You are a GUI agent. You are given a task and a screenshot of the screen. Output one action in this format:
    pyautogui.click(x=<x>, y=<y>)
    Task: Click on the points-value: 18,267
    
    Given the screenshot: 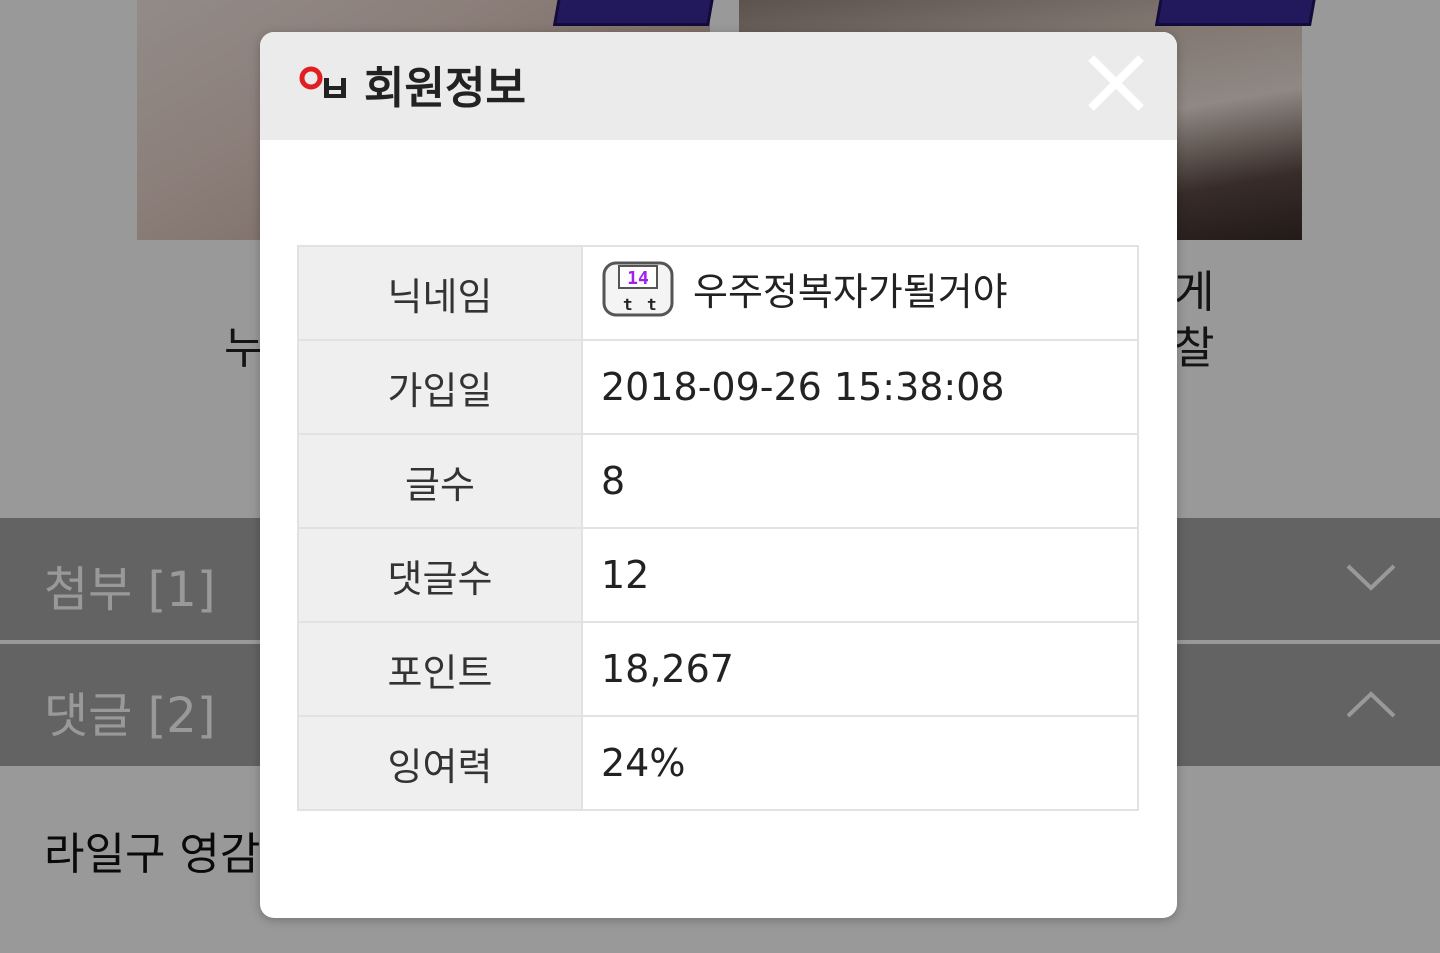 What is the action you would take?
    pyautogui.click(x=860, y=669)
    